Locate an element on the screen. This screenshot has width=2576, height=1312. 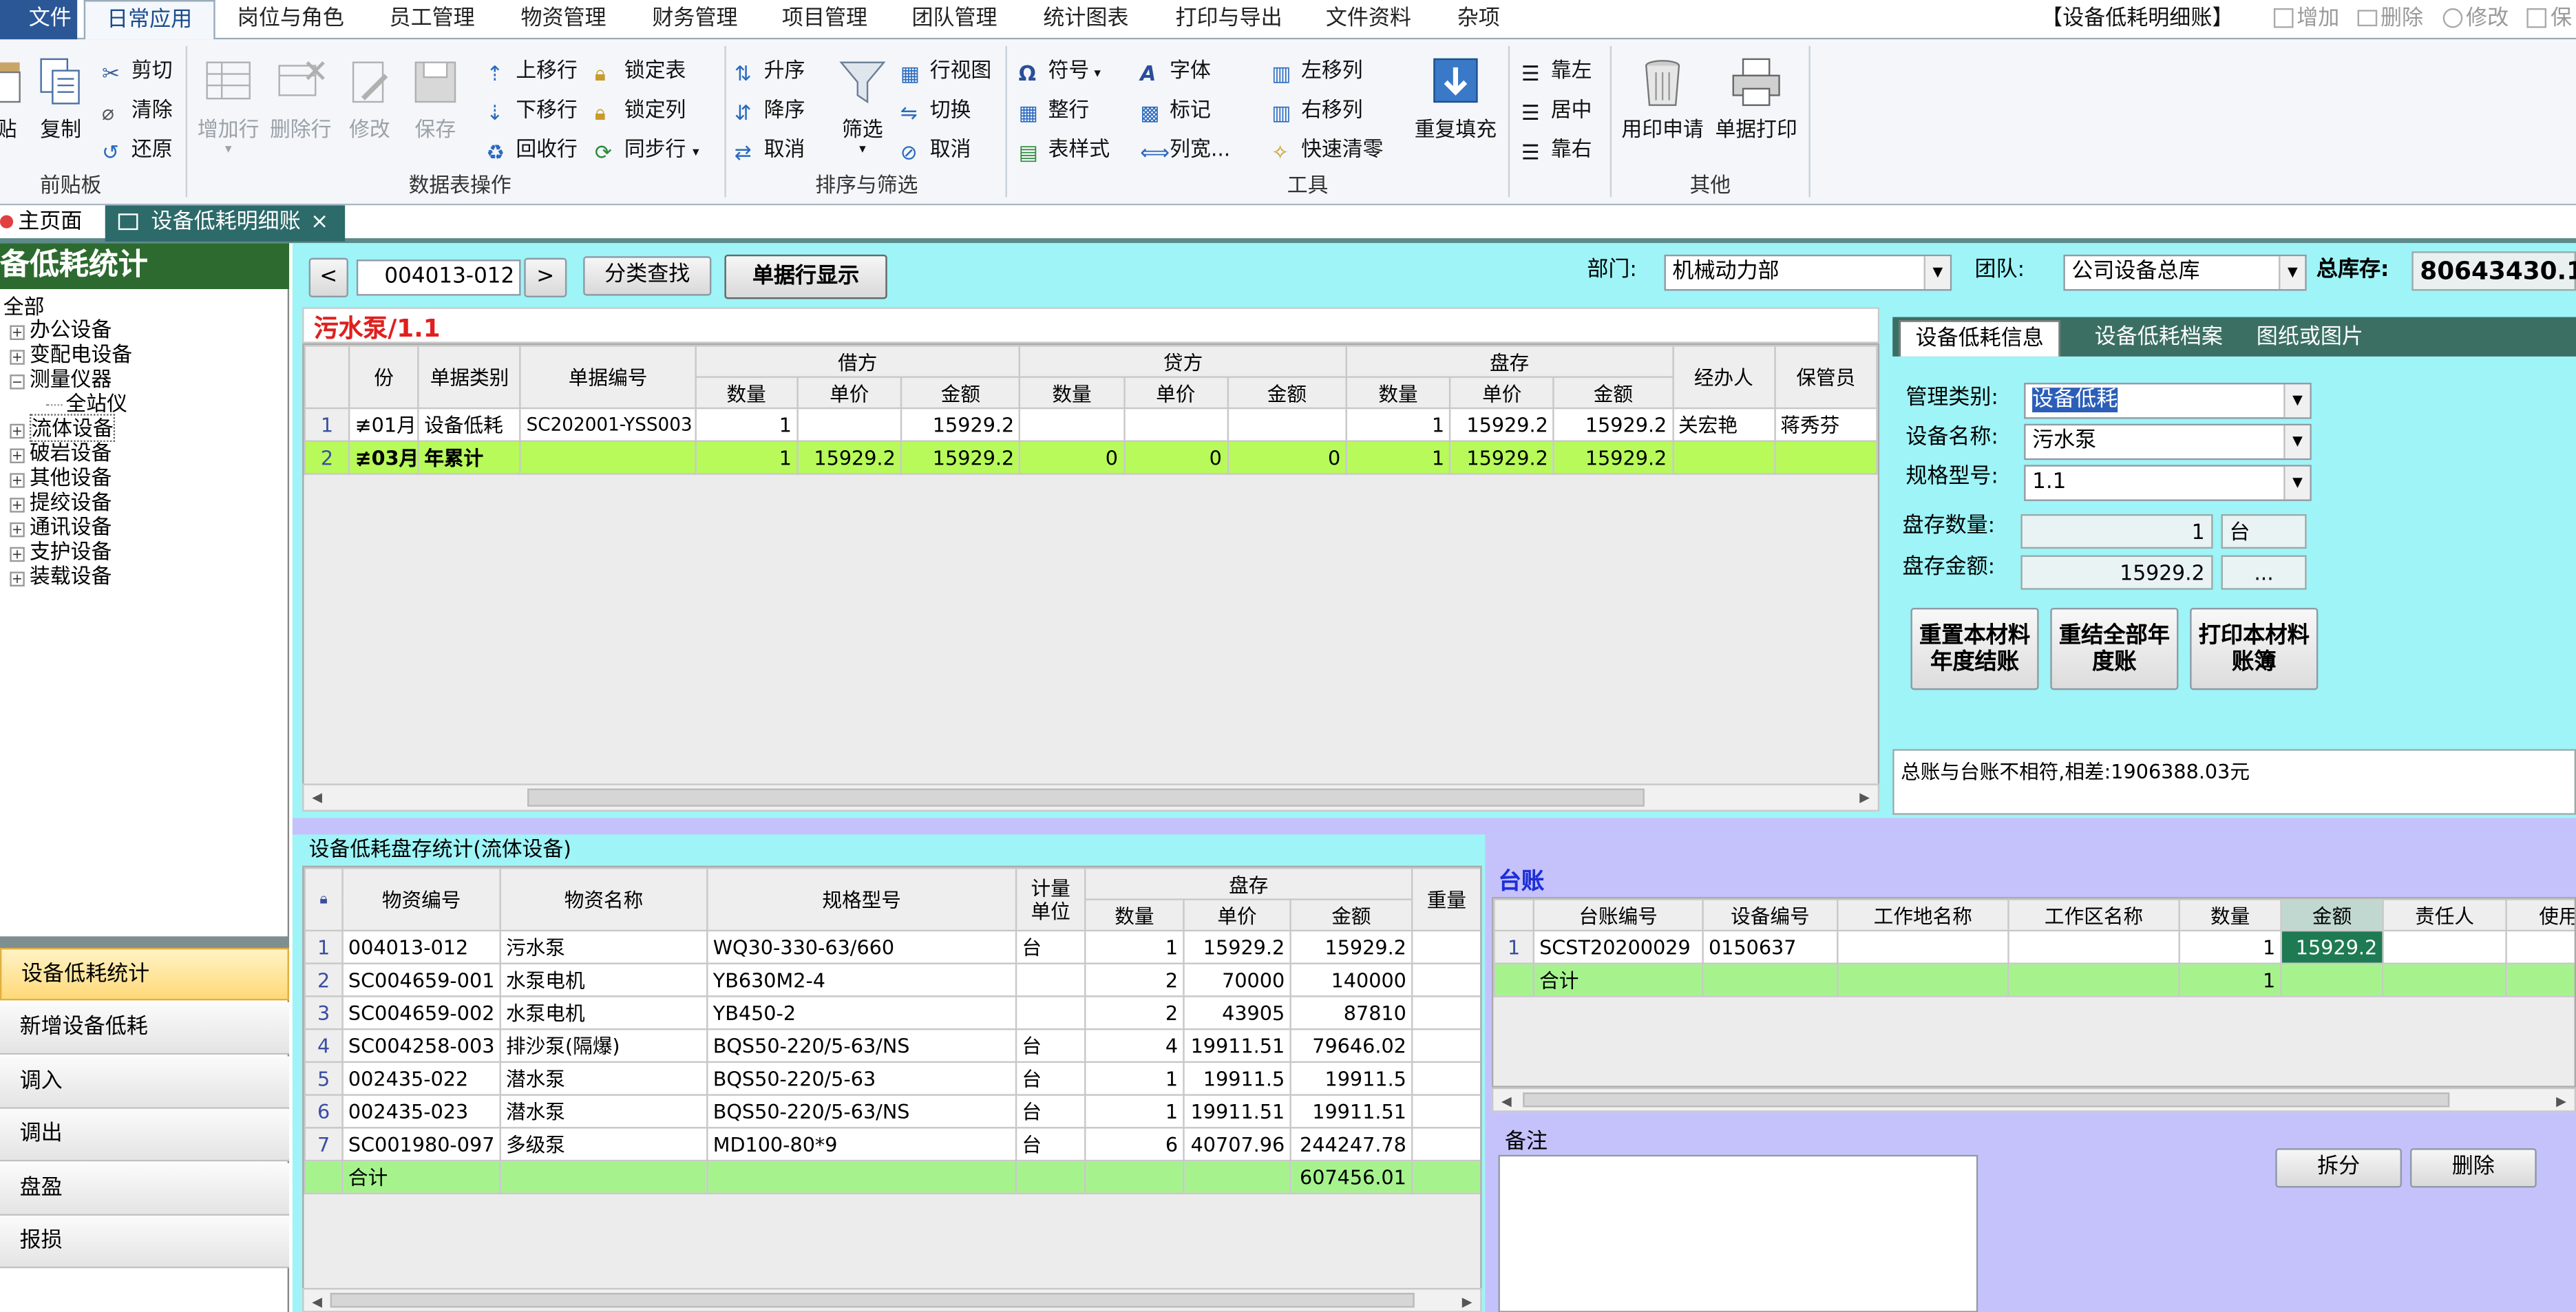
classify-search-button: 分类查找 is located at coordinates (648, 276).